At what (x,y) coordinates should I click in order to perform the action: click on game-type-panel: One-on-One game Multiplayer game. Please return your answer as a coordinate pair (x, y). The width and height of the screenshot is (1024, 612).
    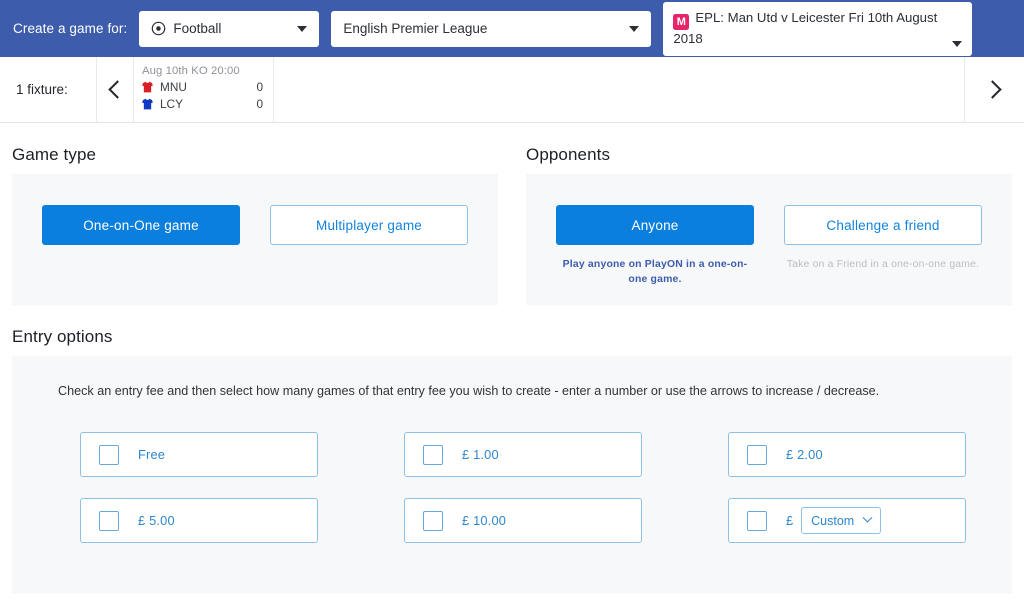
    Looking at the image, I should click on (255, 239).